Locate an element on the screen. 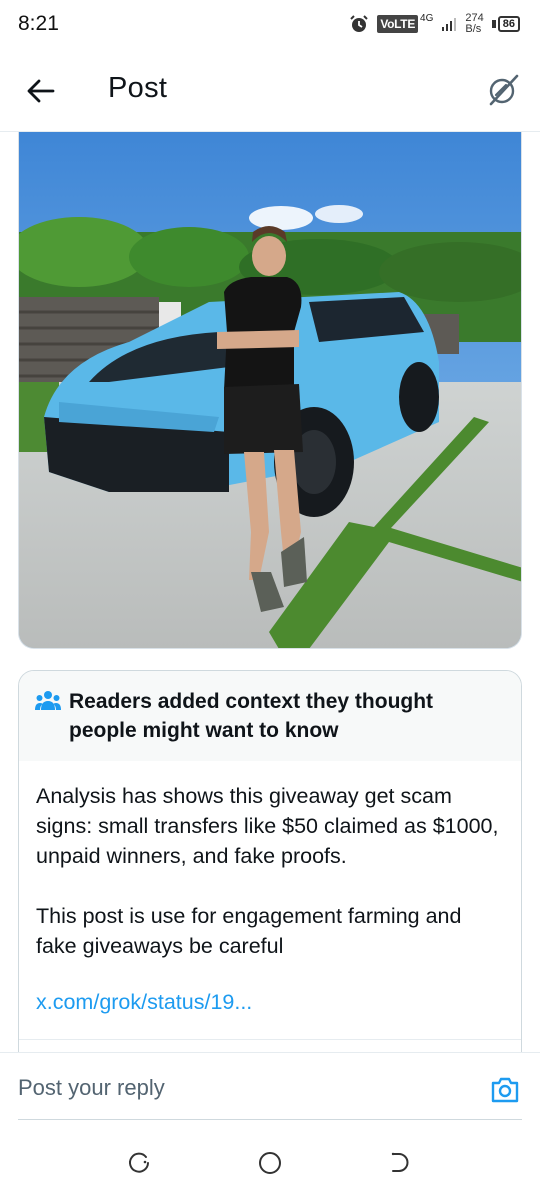 Image resolution: width=540 pixels, height=1200 pixels. arrow-left-icon is located at coordinates (41, 91).